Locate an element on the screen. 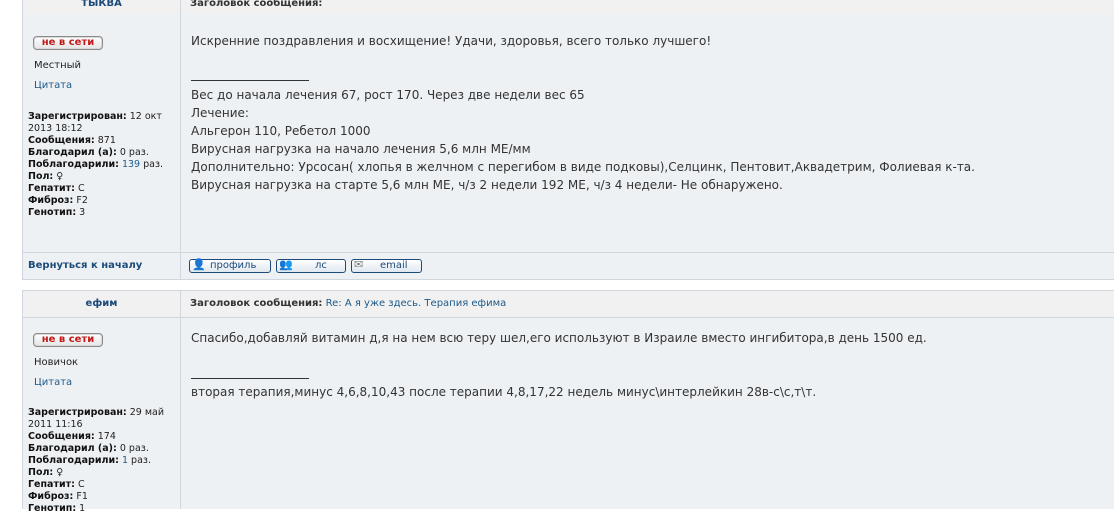  envelope-icon: ✉ is located at coordinates (359, 264).